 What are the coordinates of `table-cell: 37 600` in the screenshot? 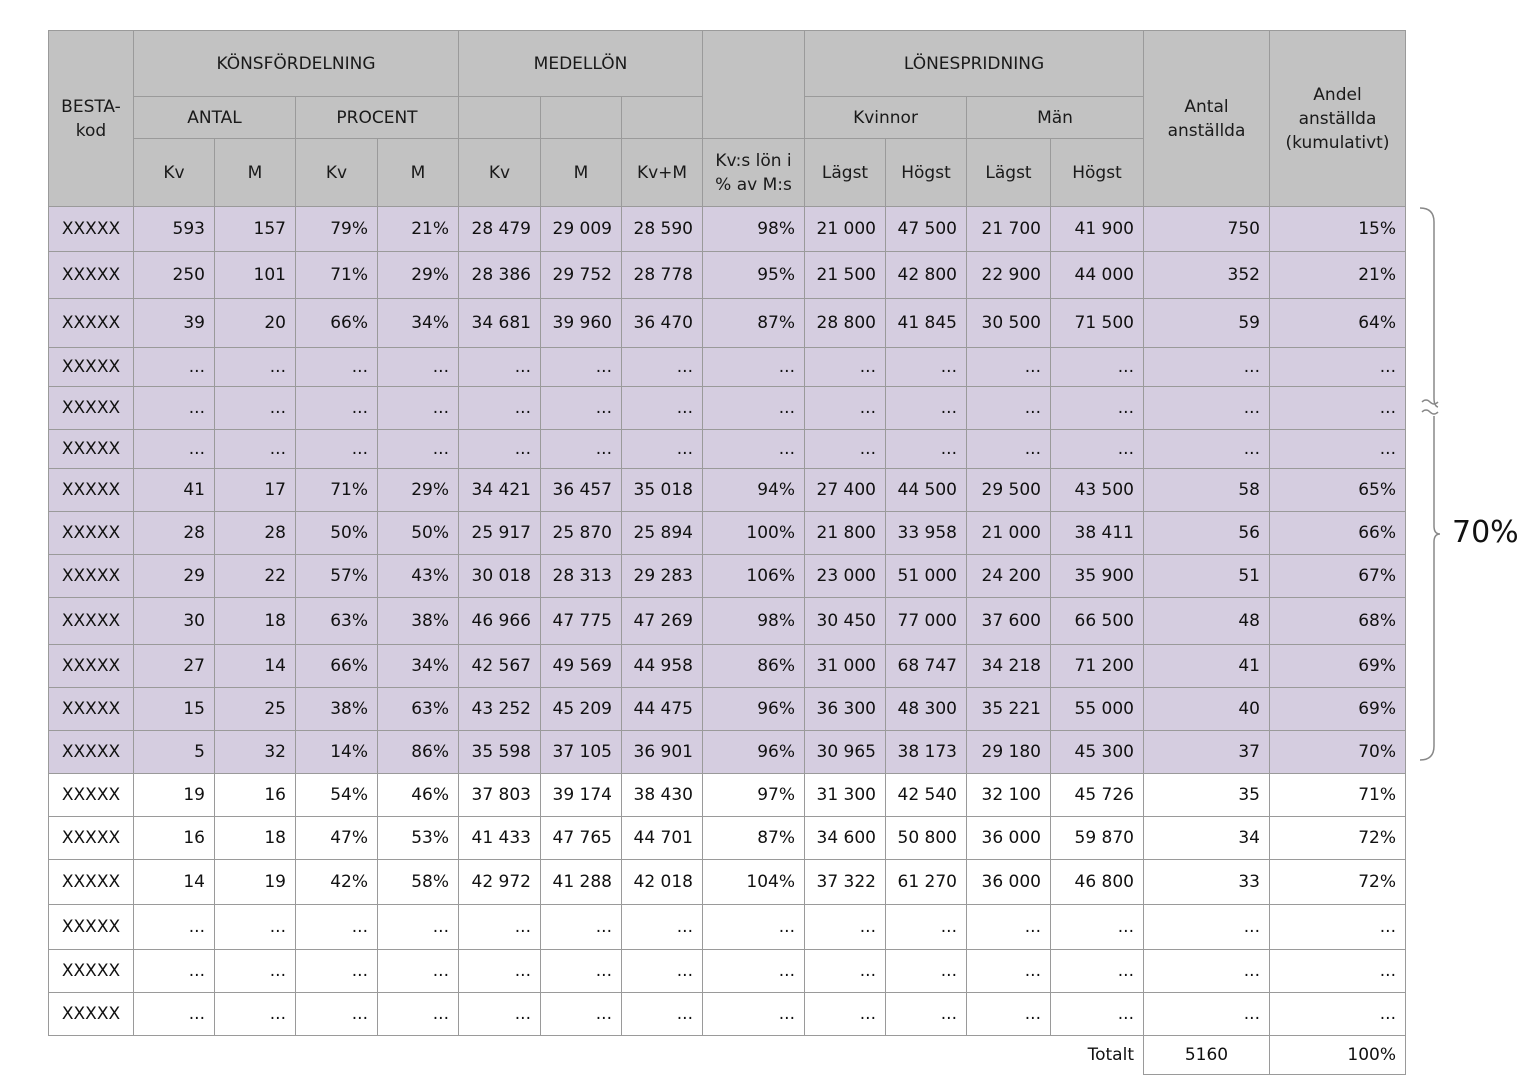 It's located at (1008, 621).